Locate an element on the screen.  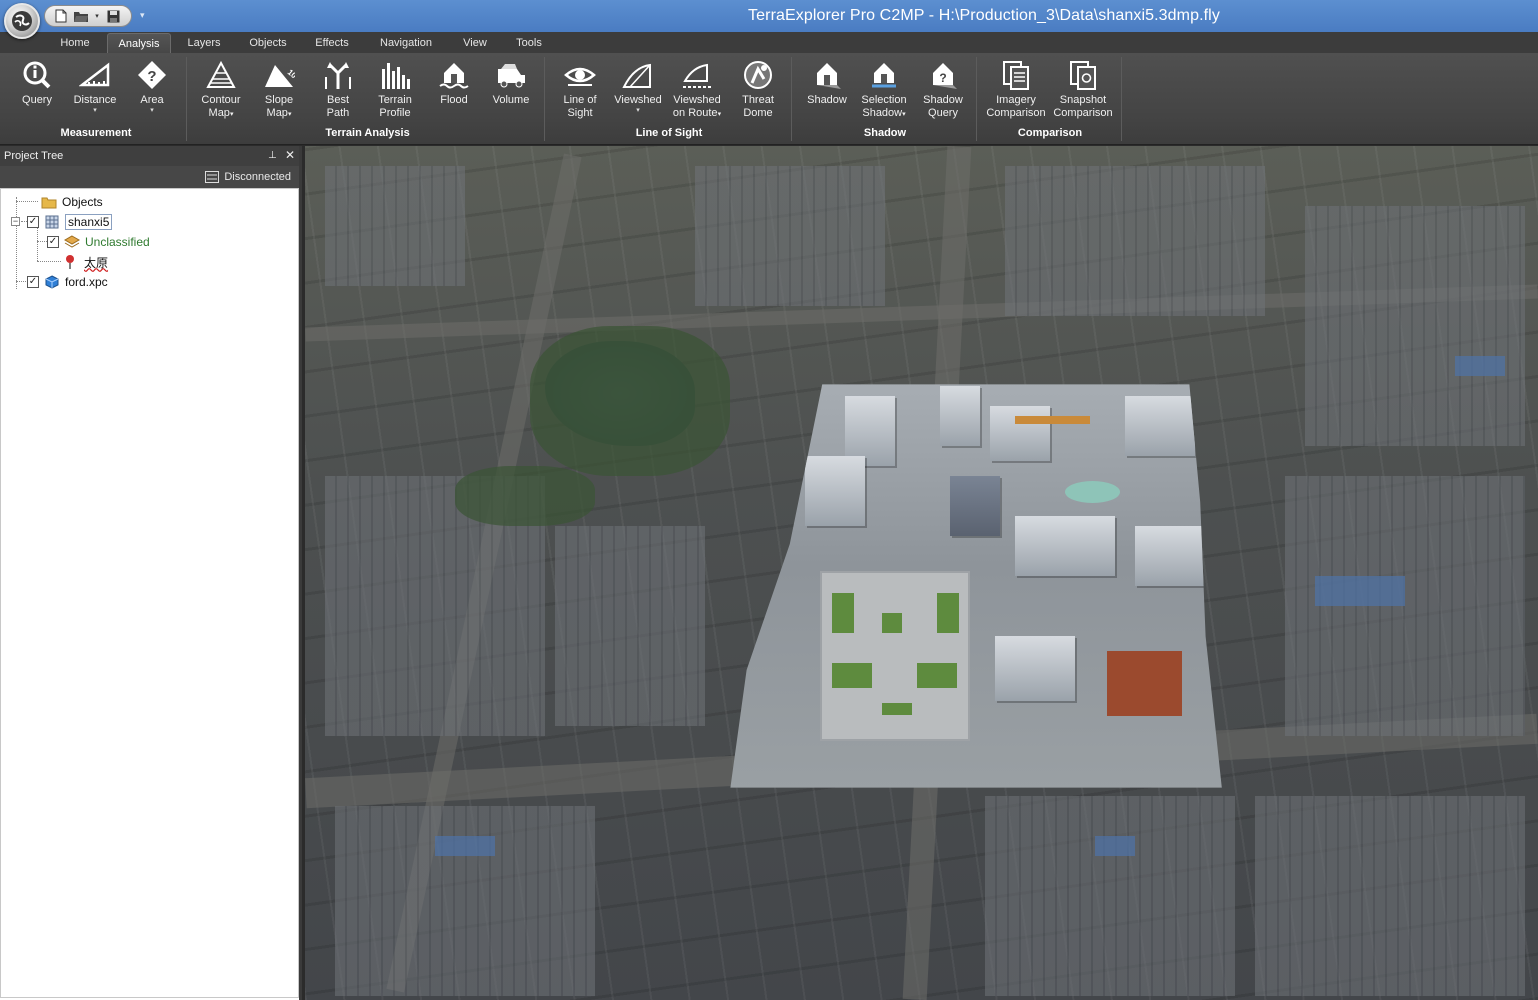
tree-item-label: shanxi5 is located at coordinates (89, 222).